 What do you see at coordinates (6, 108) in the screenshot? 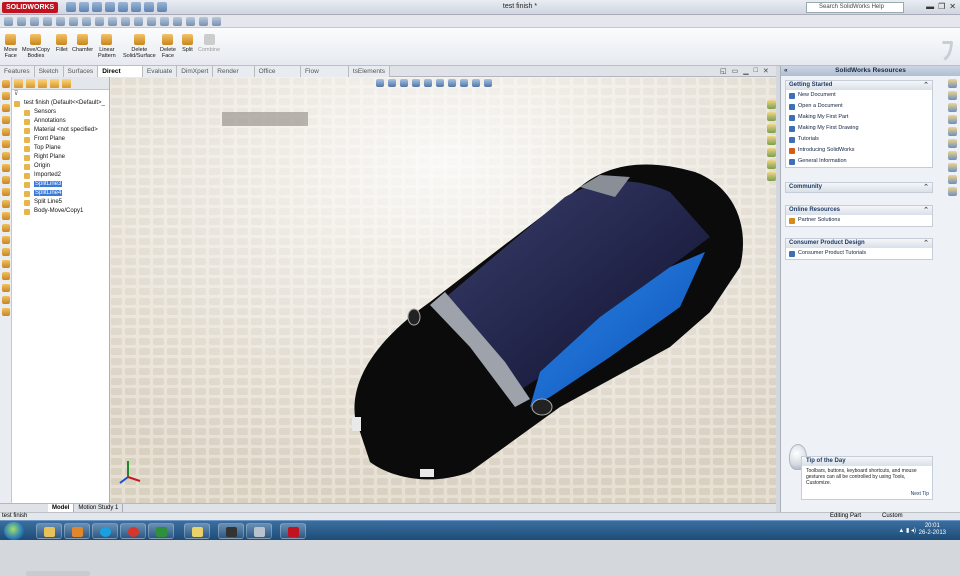
I see `extrude-icon` at bounding box center [6, 108].